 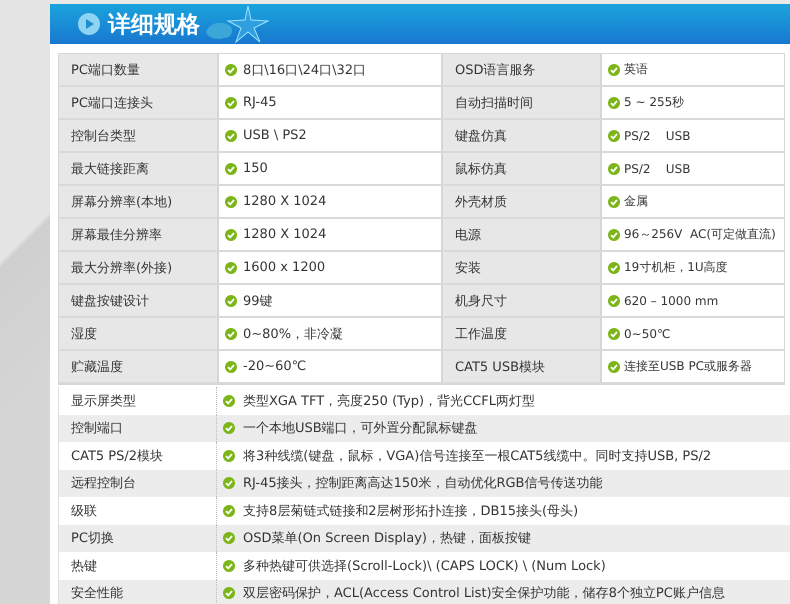 What do you see at coordinates (503, 456) in the screenshot?
I see `spec-value: 将3种线缆(键盘，鼠标，VGA)信号连接至一根CAT5线缆中。同时支持USB, PS/2` at bounding box center [503, 456].